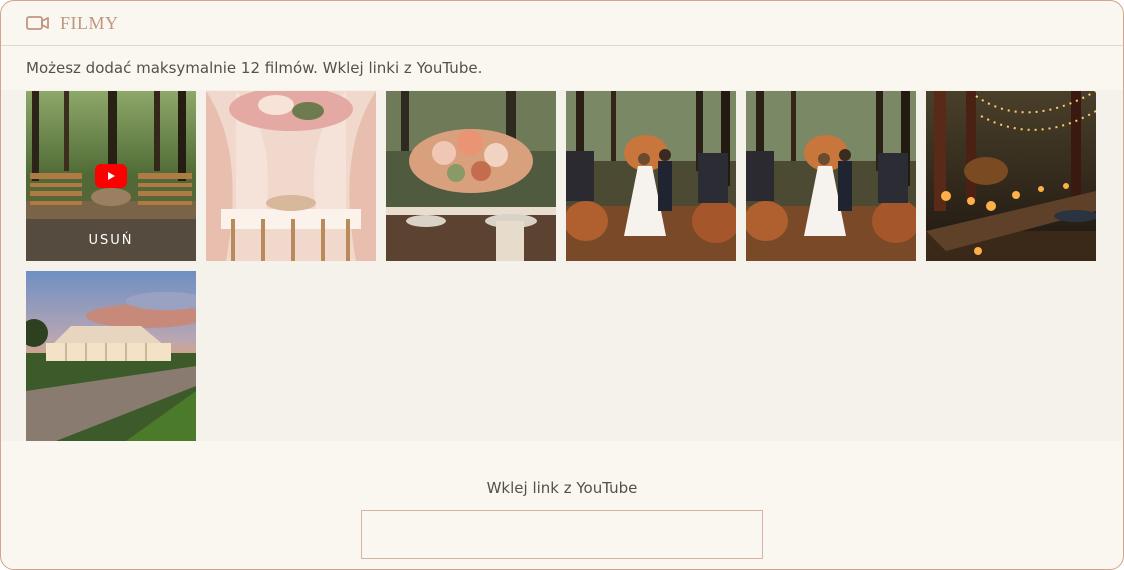  I want to click on remove-video-button: USUŃ, so click(111, 240).